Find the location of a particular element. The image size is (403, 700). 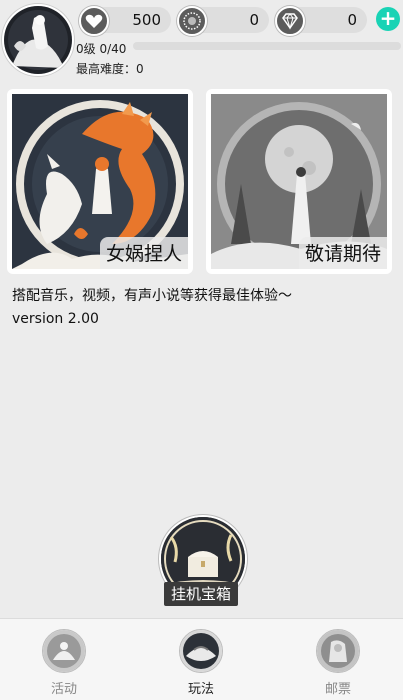

idle-chest-label: 挂机宝箱 is located at coordinates (201, 594).